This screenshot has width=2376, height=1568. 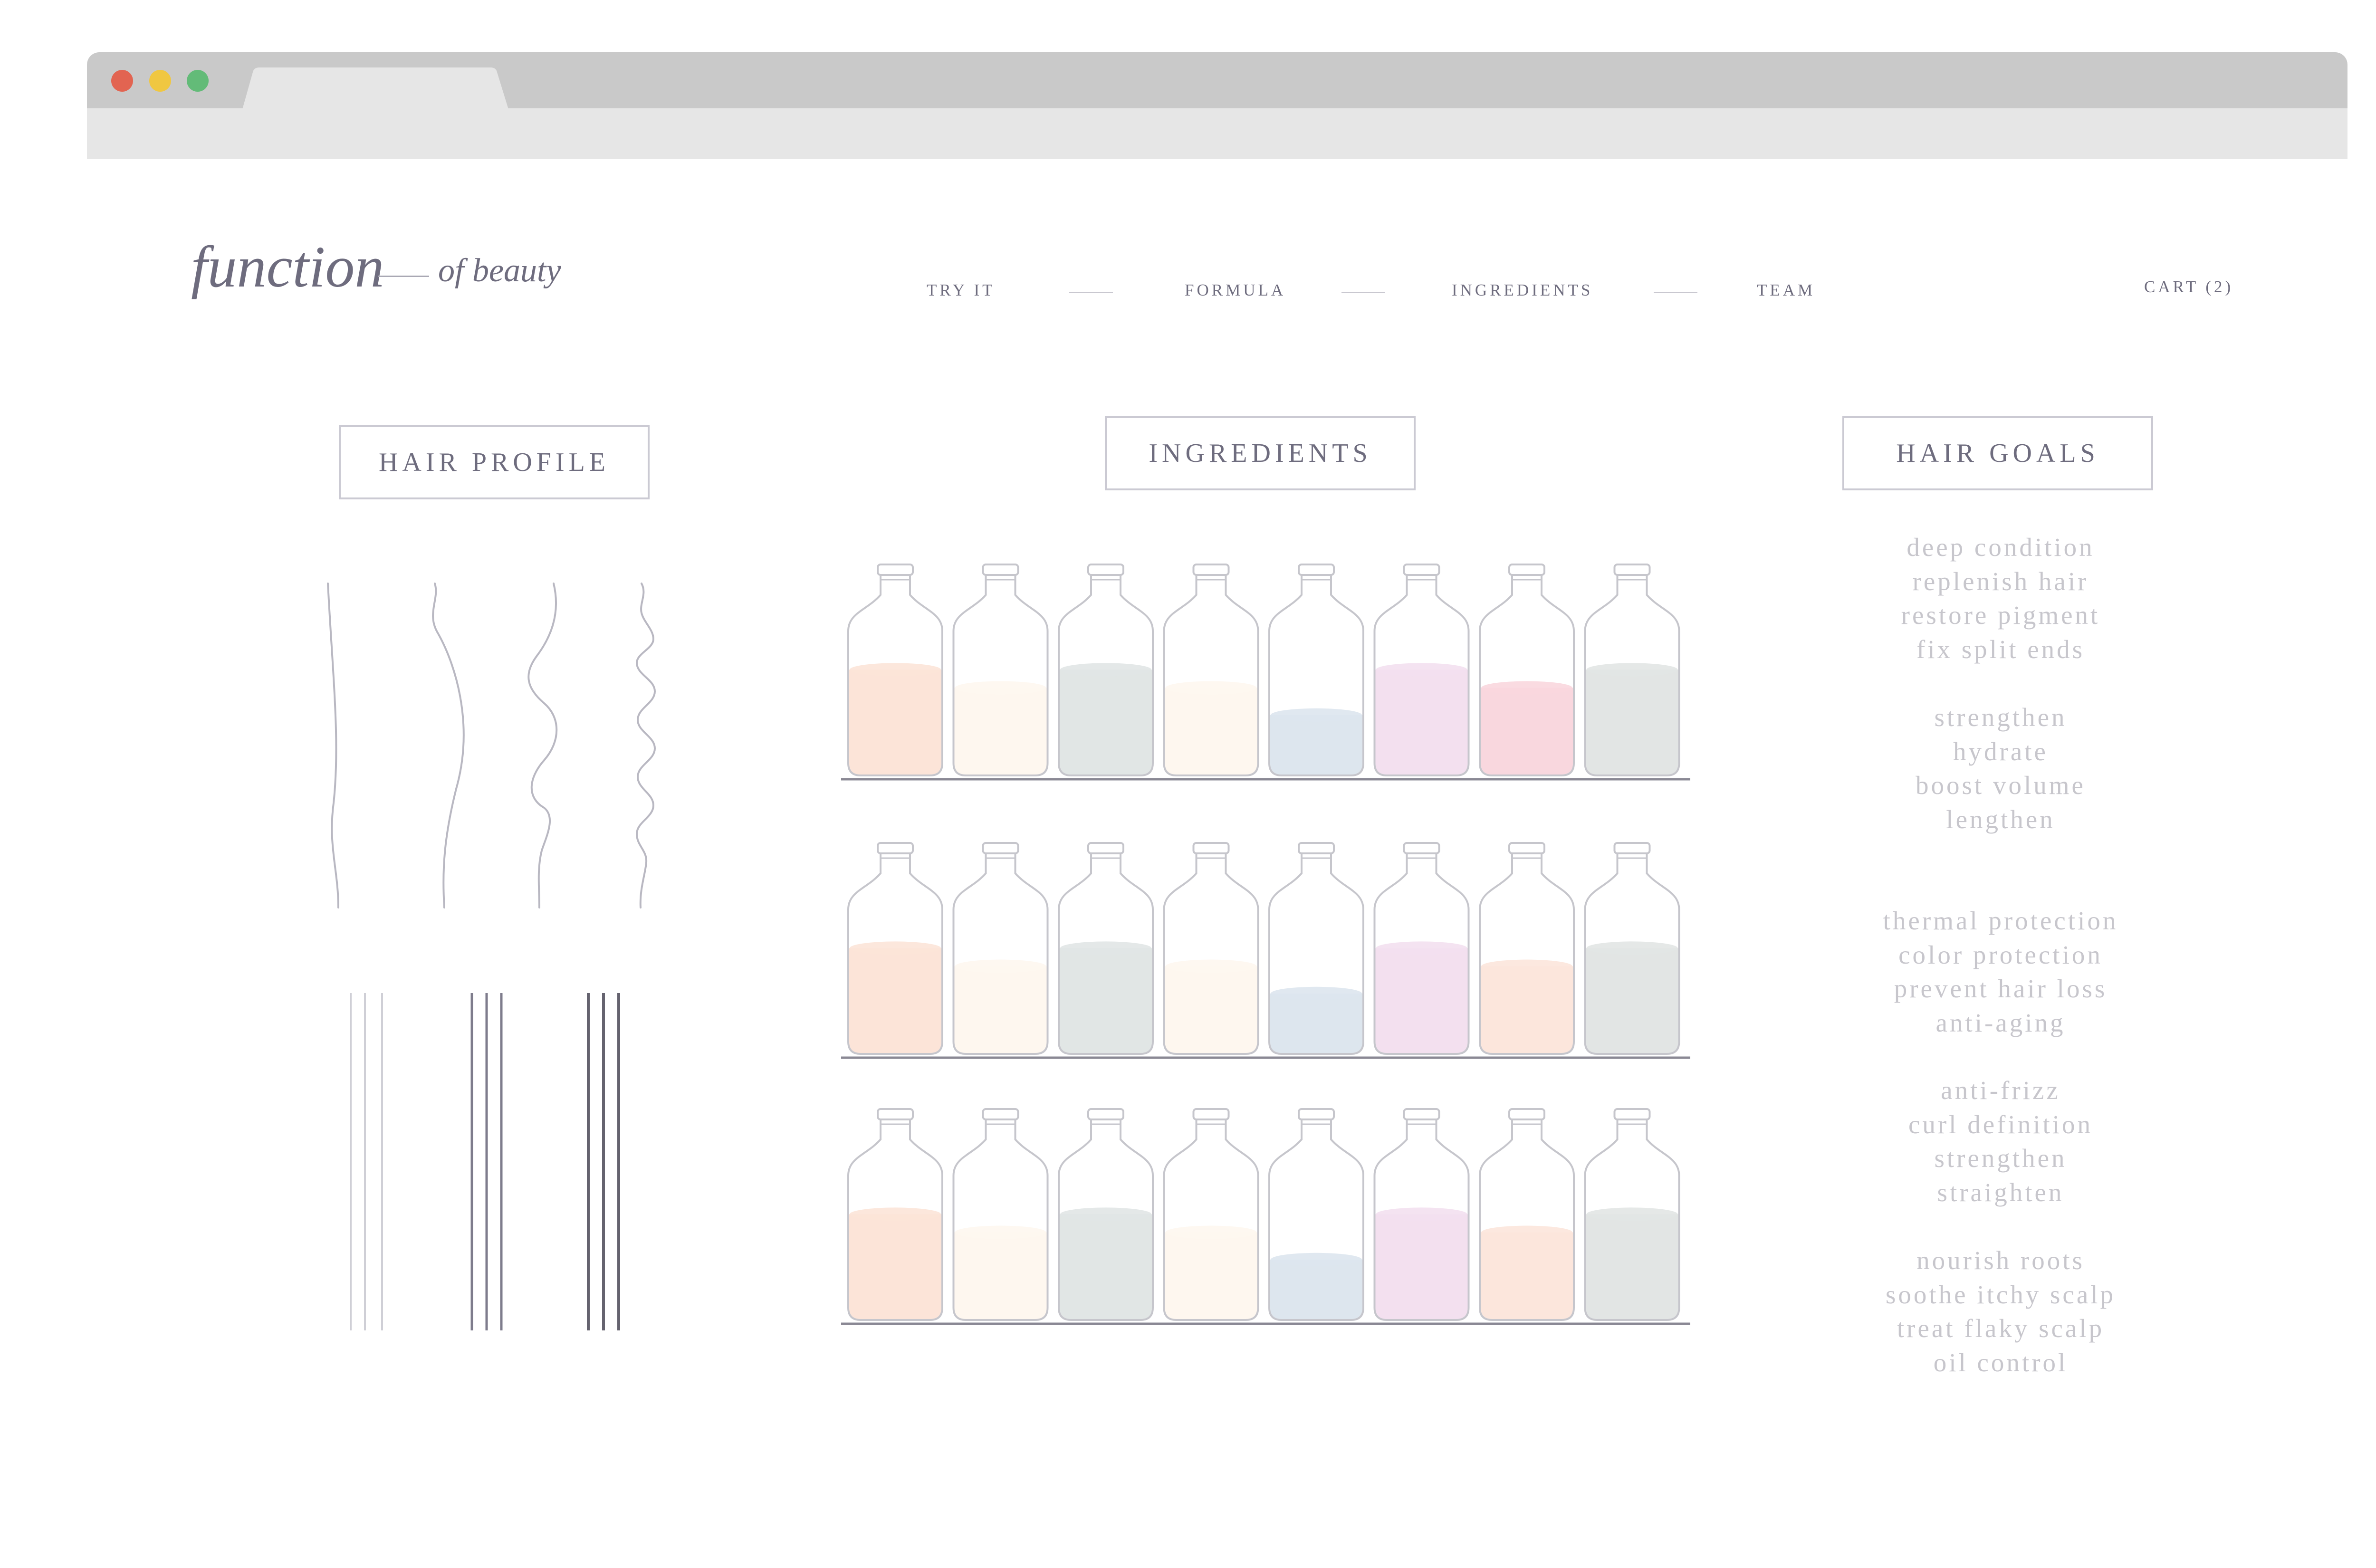 What do you see at coordinates (1217, 134) in the screenshot?
I see `browser-toolbar` at bounding box center [1217, 134].